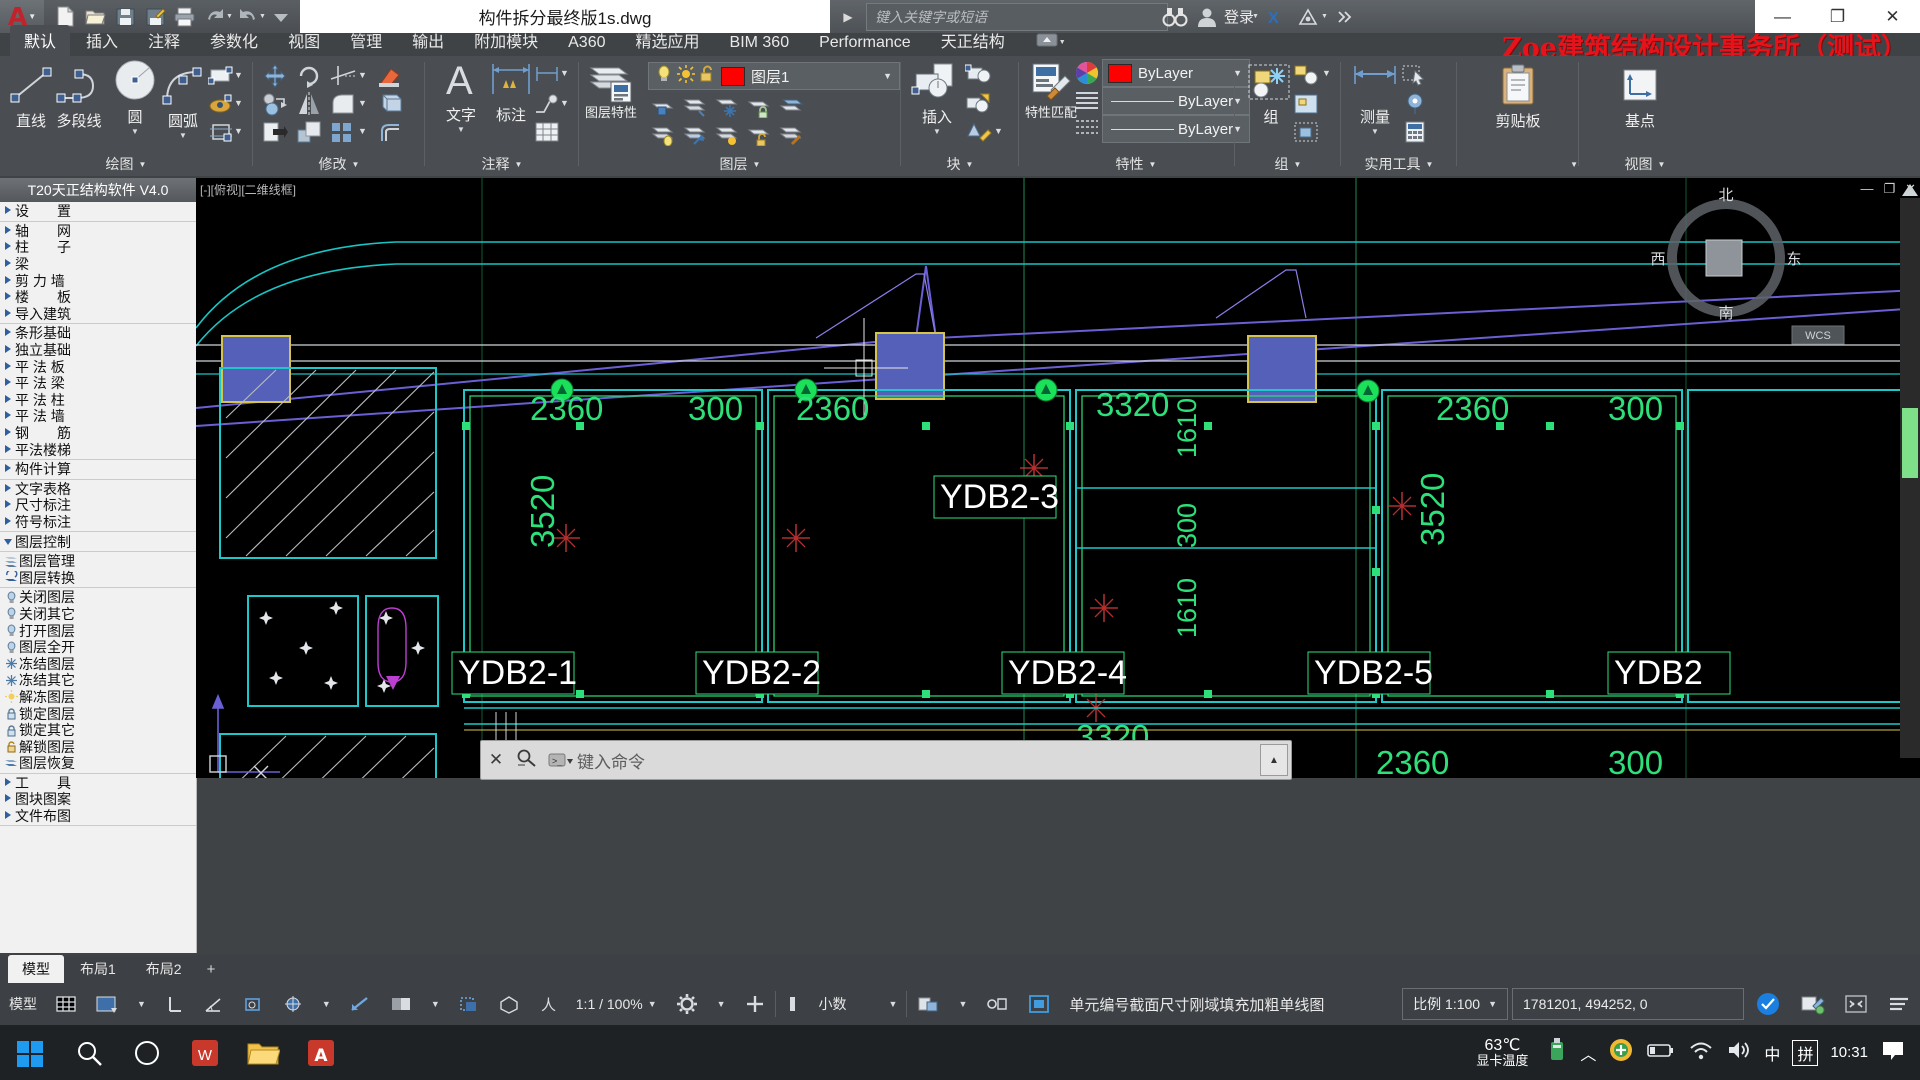 The height and width of the screenshot is (1080, 1920). What do you see at coordinates (126, 164) in the screenshot?
I see `draw-panel-title: 绘图 ▼` at bounding box center [126, 164].